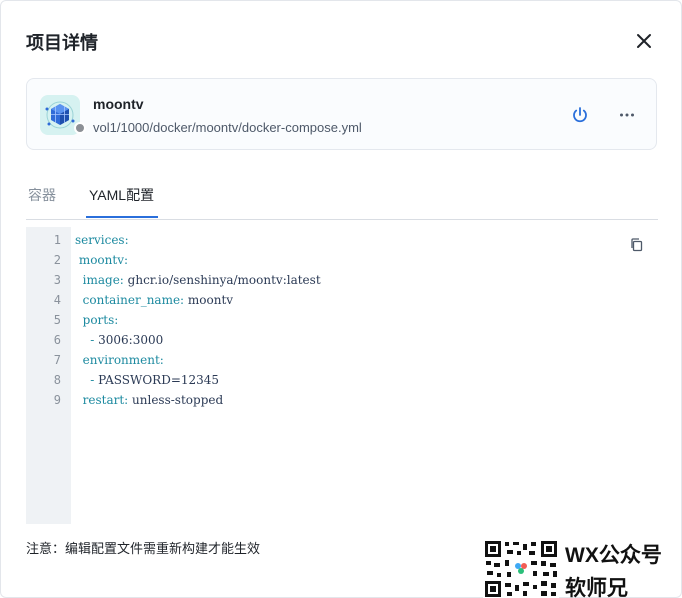  Describe the element at coordinates (121, 195) in the screenshot. I see `tab-yaml-config: YAML配置` at that location.